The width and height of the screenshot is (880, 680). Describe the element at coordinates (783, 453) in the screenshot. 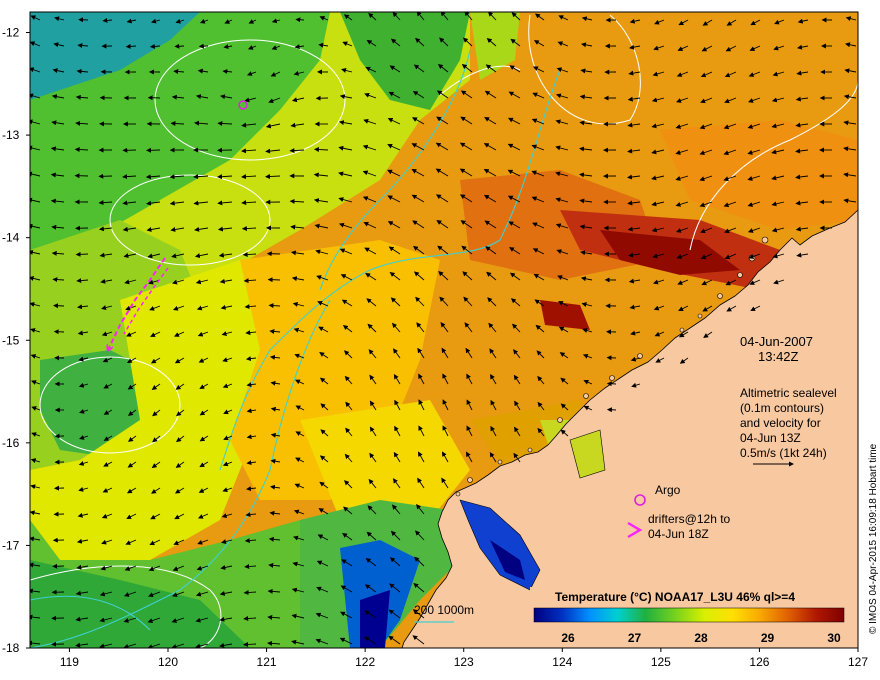

I see `altimetry-line-5: 0.5m/s (1kt 24h)` at that location.